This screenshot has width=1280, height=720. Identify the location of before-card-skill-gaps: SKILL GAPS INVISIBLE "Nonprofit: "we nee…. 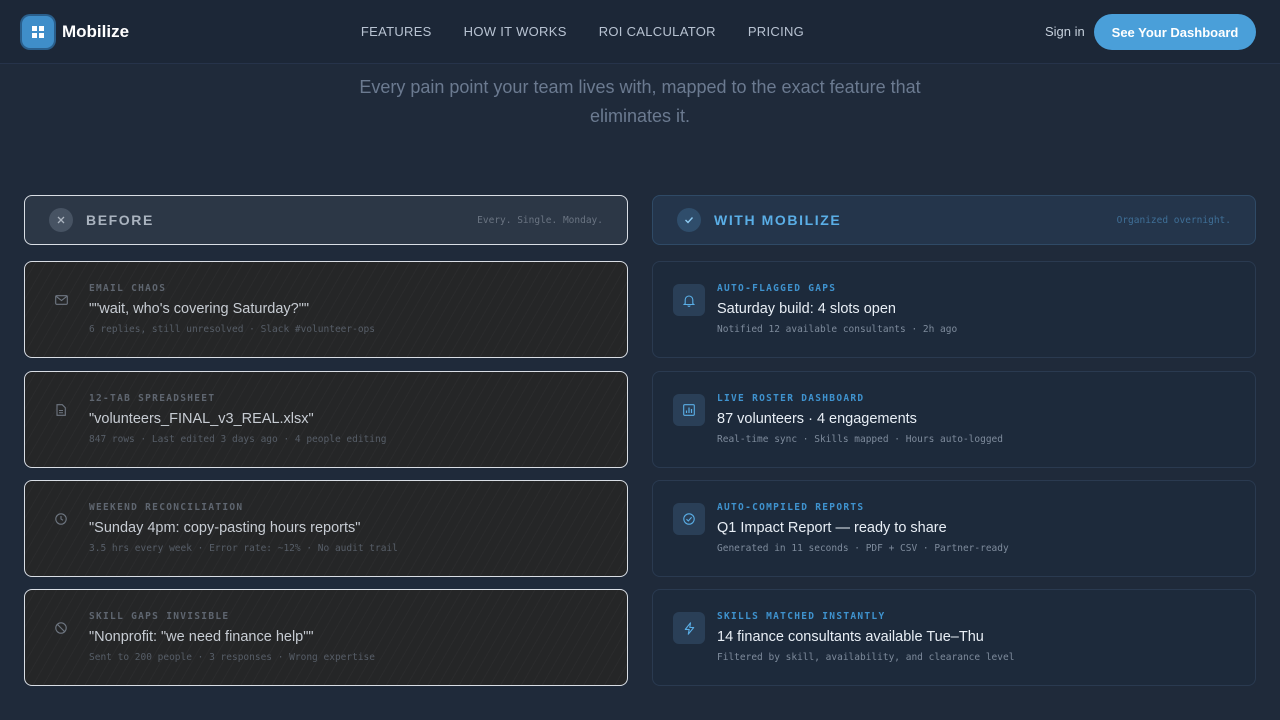
(326, 637).